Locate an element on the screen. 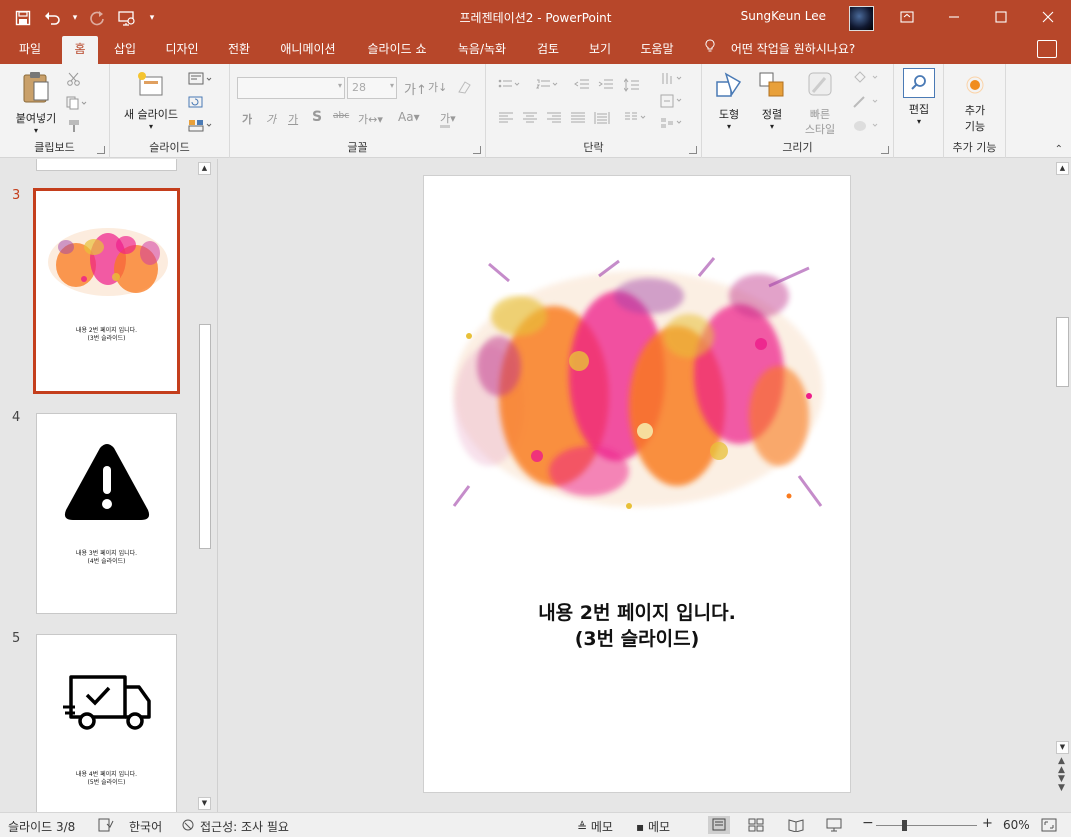 The width and height of the screenshot is (1071, 837). user-name: SungKeun Lee is located at coordinates (783, 16).